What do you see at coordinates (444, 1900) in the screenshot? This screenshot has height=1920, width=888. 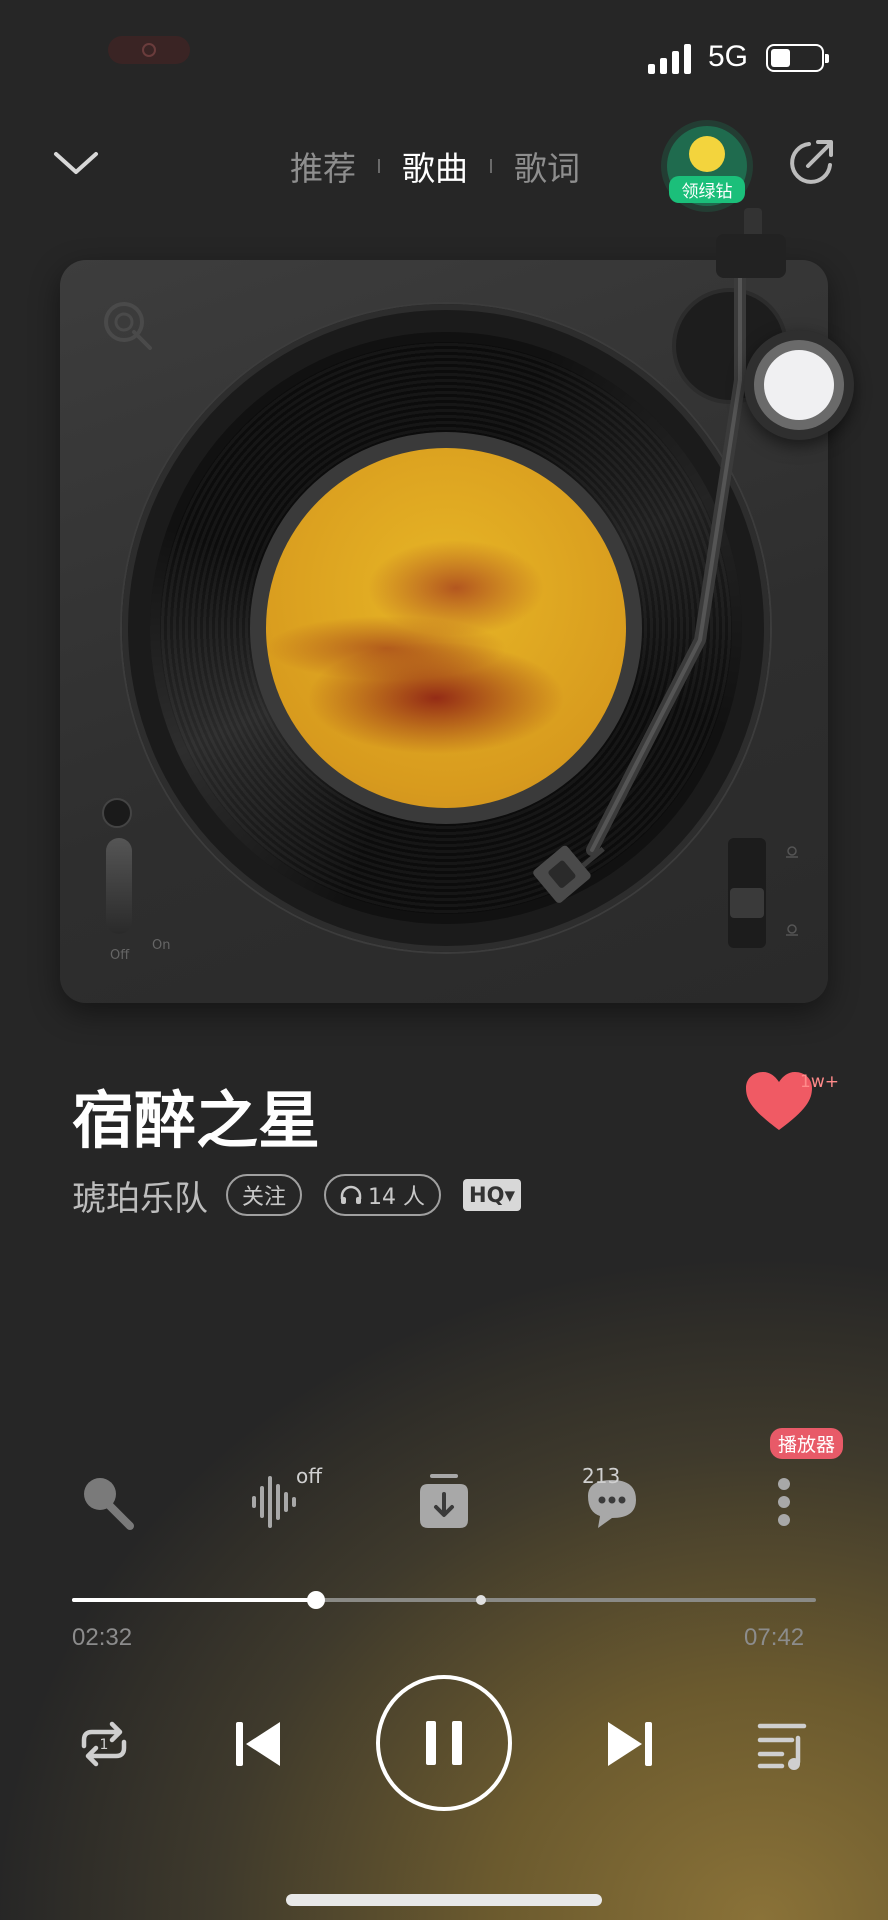 I see `home-indicator` at bounding box center [444, 1900].